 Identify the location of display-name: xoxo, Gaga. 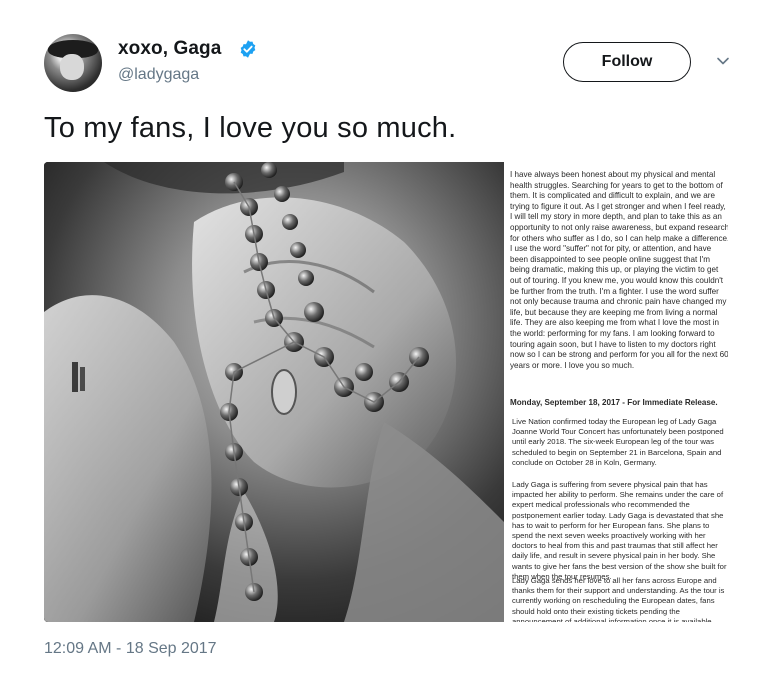
(169, 49).